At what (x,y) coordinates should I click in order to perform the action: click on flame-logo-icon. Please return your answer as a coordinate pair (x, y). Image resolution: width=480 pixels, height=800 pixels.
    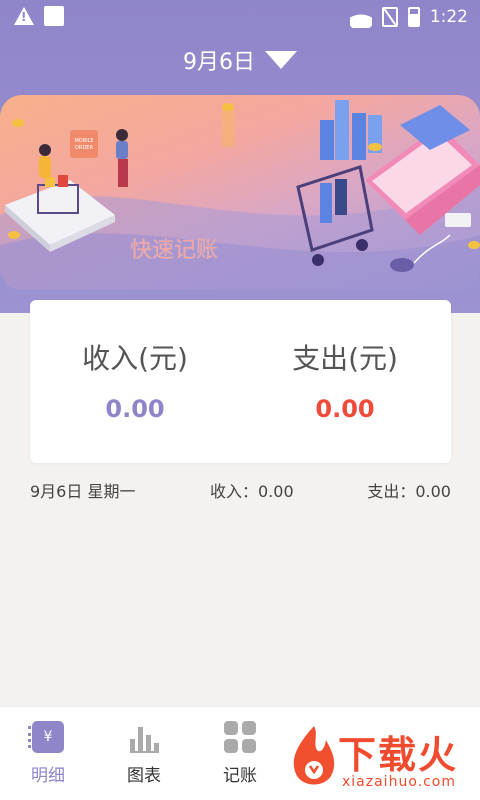
    Looking at the image, I should click on (314, 755).